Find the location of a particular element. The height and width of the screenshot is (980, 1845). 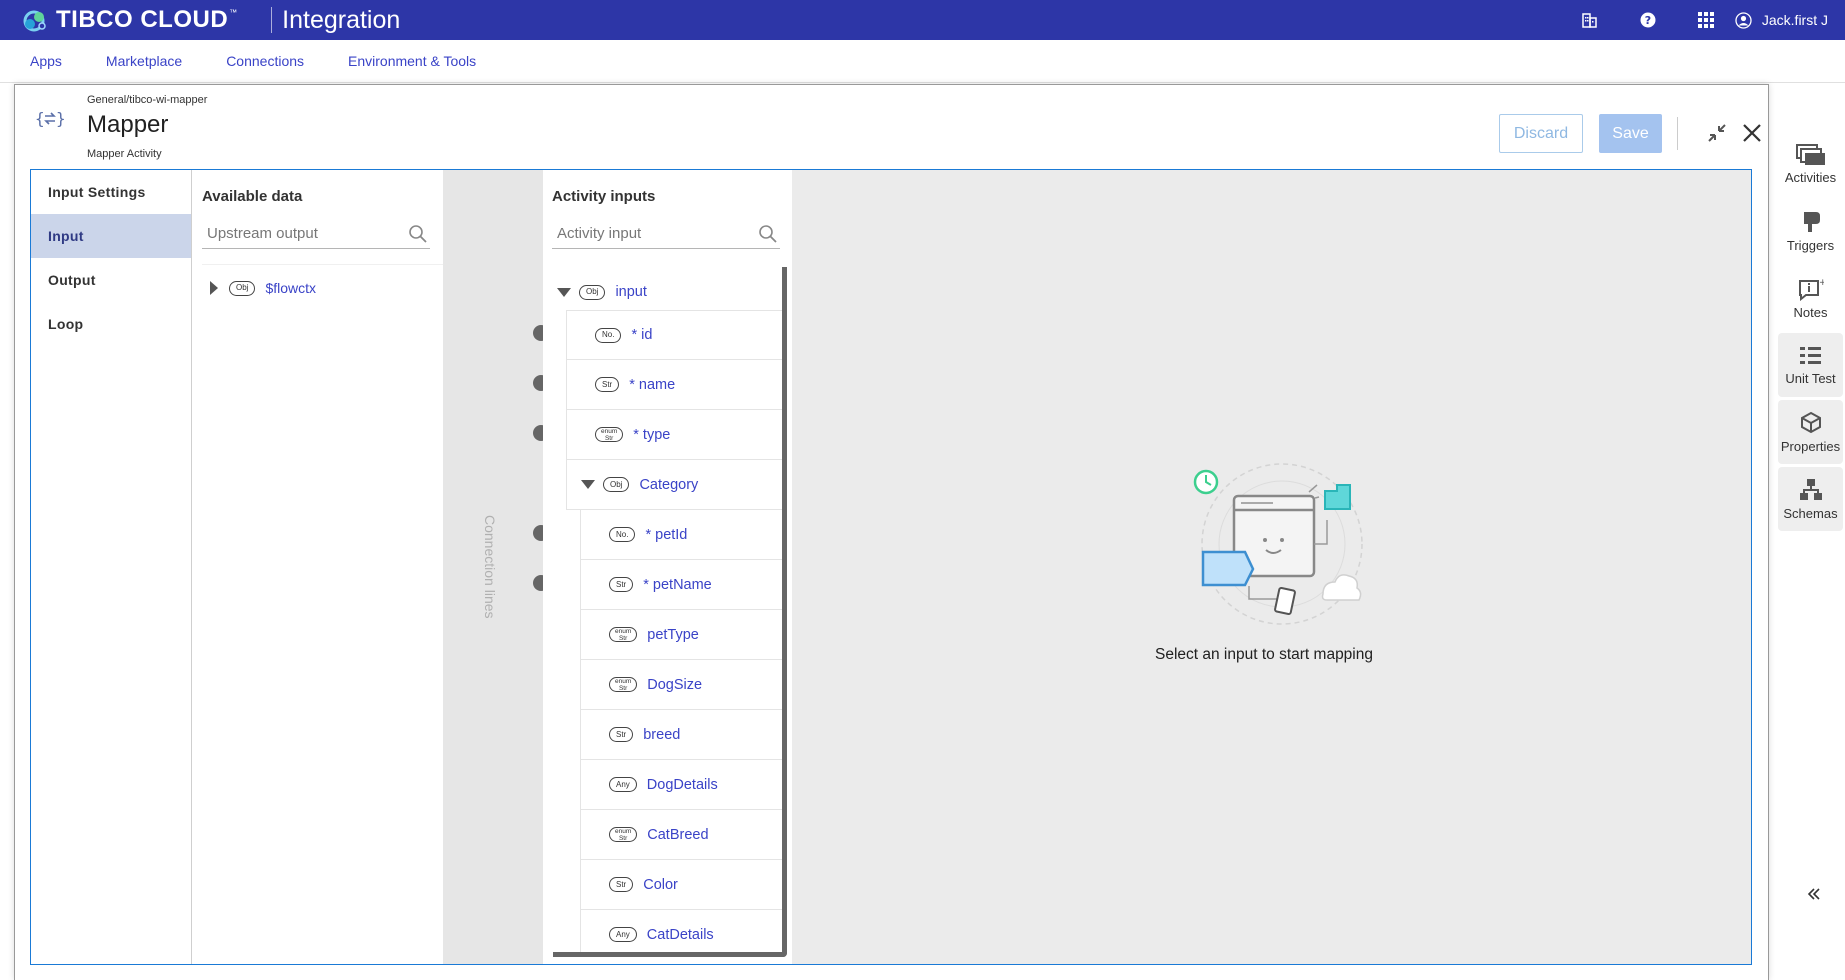

tree-node-name: Str * name is located at coordinates (674, 385).